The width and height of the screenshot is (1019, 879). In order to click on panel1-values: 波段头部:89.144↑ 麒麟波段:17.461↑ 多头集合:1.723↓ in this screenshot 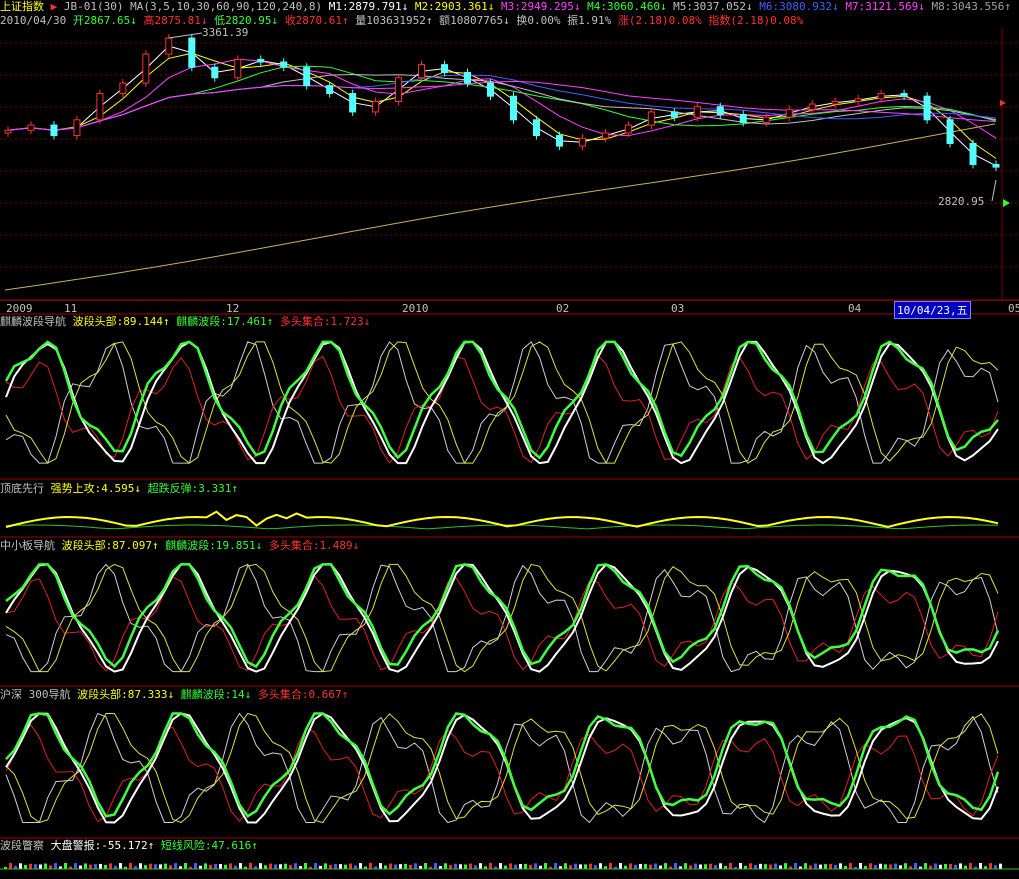, I will do `click(222, 321)`.